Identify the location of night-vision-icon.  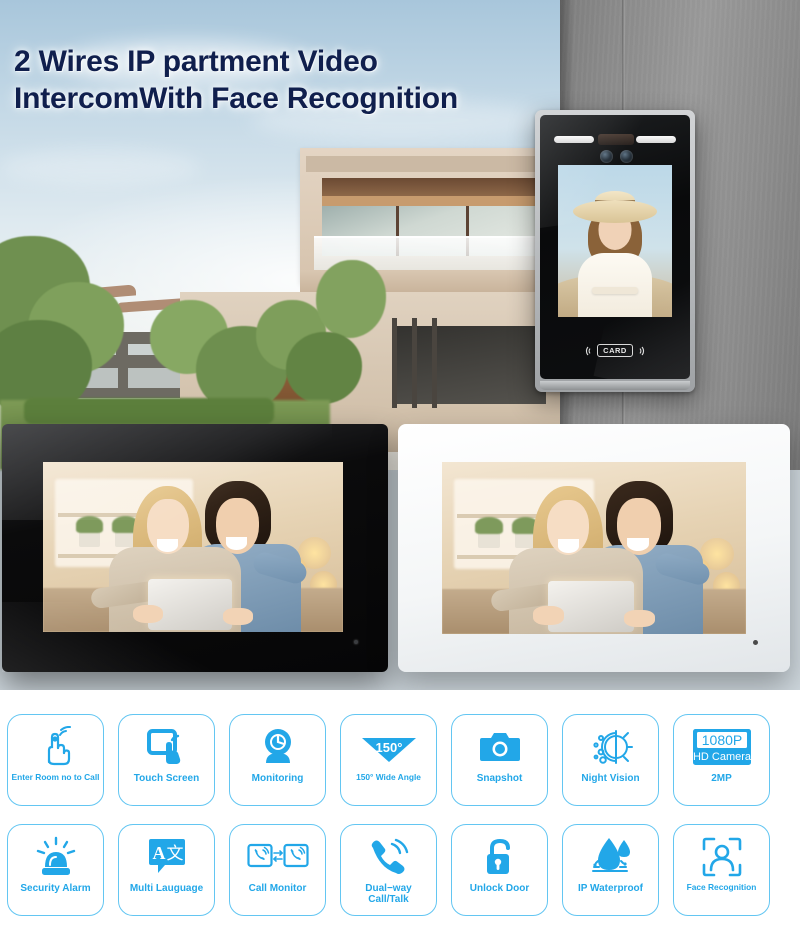
(611, 747).